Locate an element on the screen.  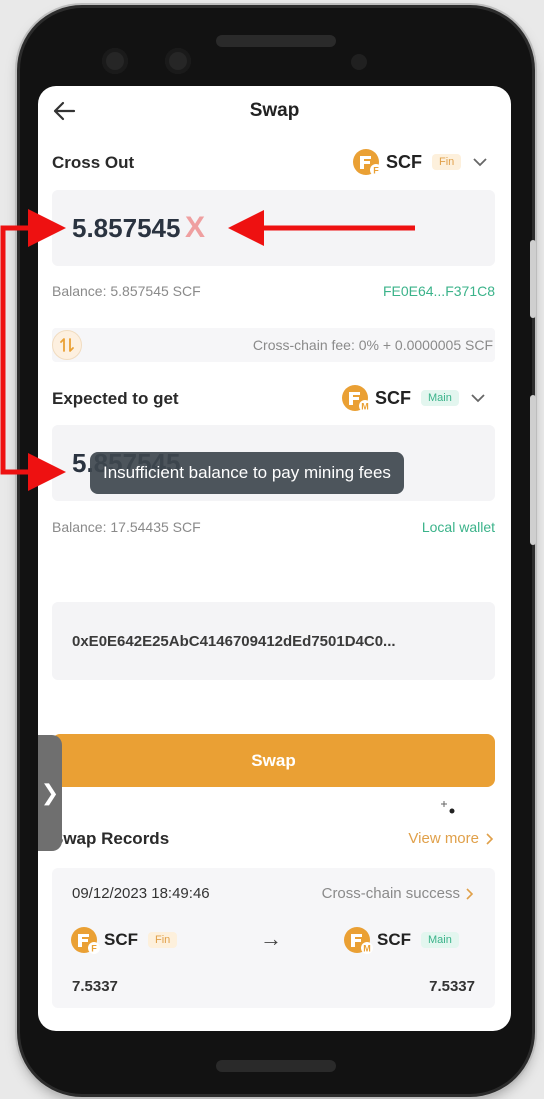
page-title: Swap is located at coordinates (274, 110).